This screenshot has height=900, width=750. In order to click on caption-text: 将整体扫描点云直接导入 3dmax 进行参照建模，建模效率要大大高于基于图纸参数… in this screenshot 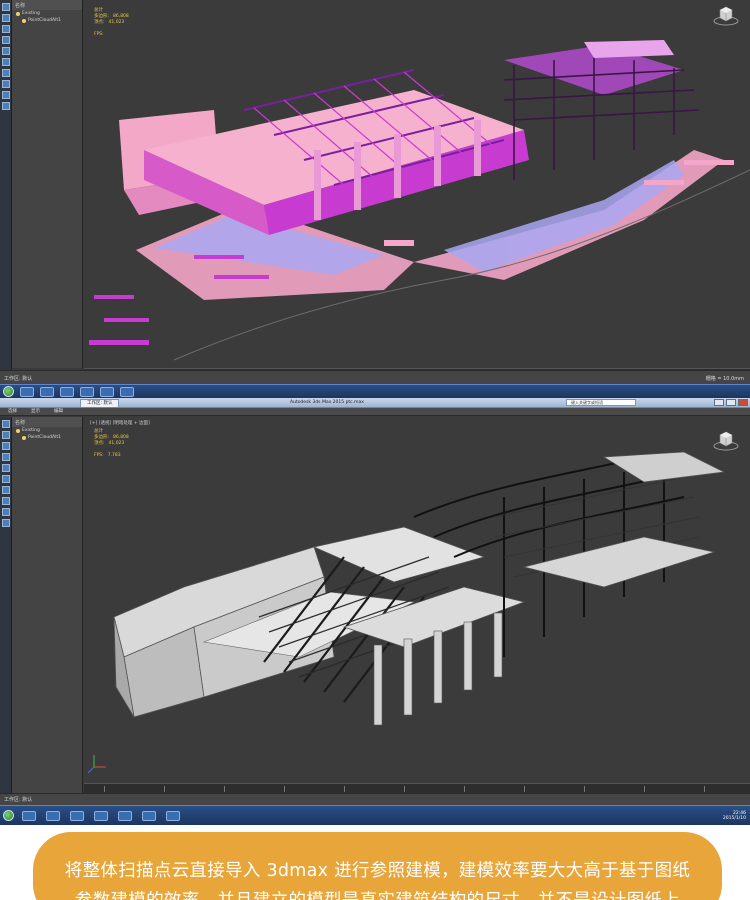, I will do `click(377, 880)`.